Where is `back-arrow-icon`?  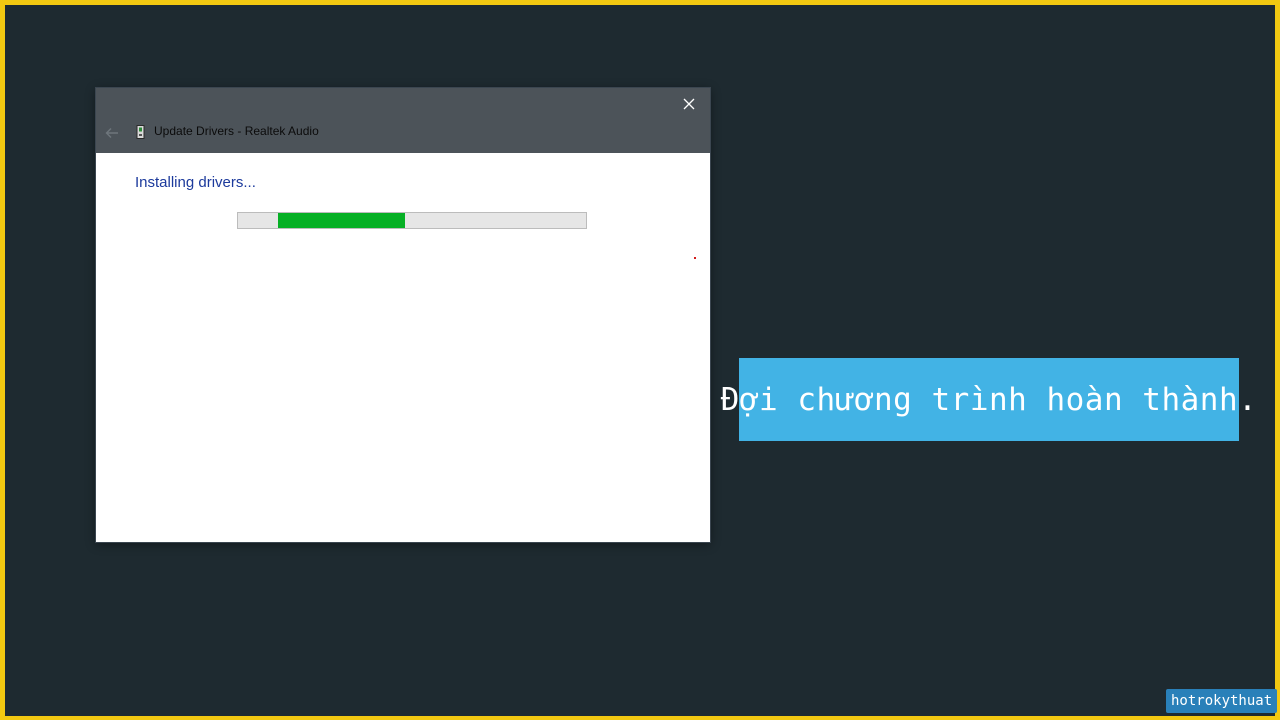 back-arrow-icon is located at coordinates (111, 133).